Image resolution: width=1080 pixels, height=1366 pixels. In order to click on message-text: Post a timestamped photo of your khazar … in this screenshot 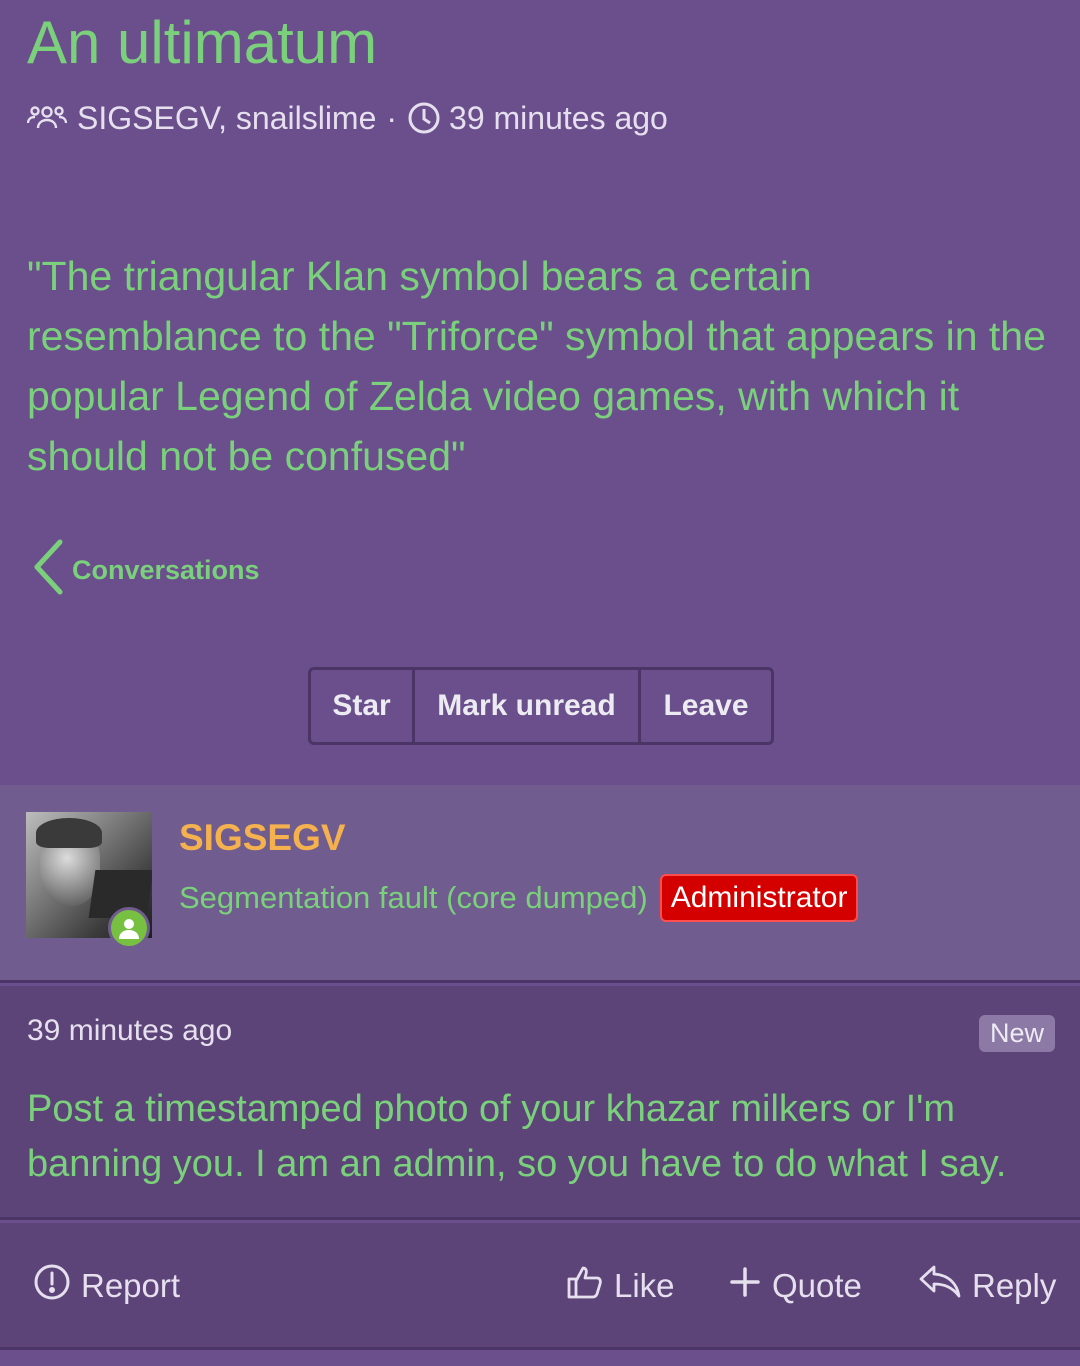, I will do `click(517, 1136)`.